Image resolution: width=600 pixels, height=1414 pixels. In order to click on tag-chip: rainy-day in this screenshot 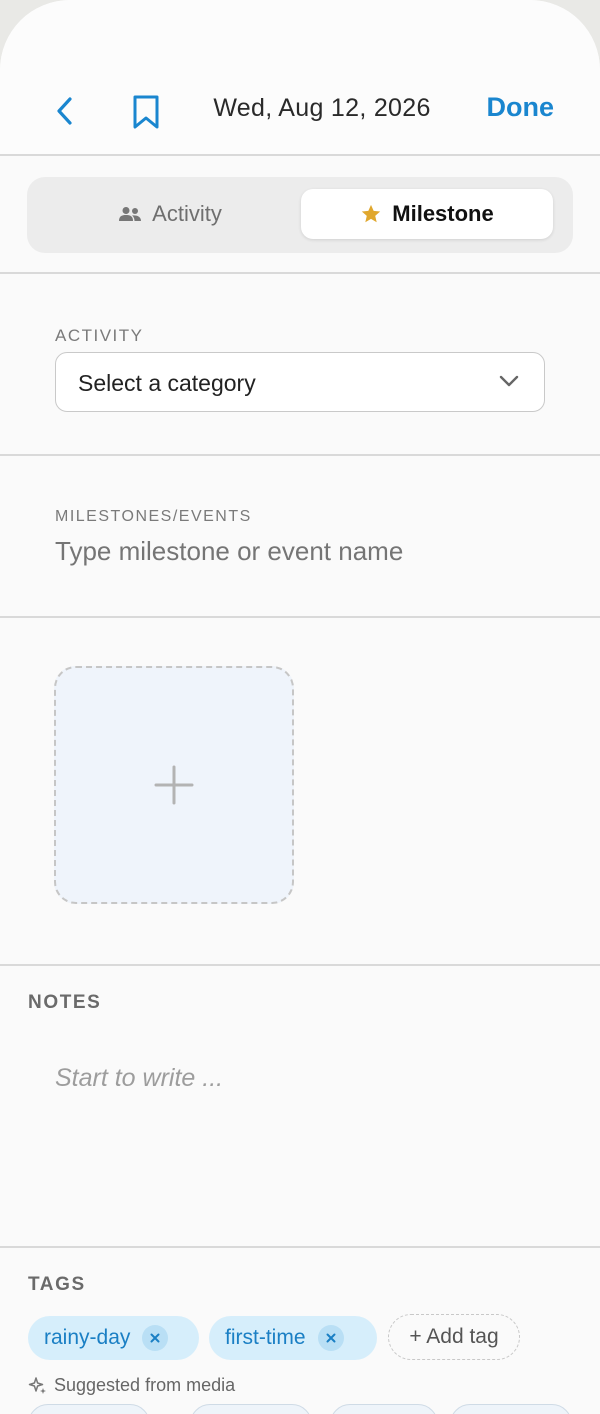, I will do `click(113, 1338)`.